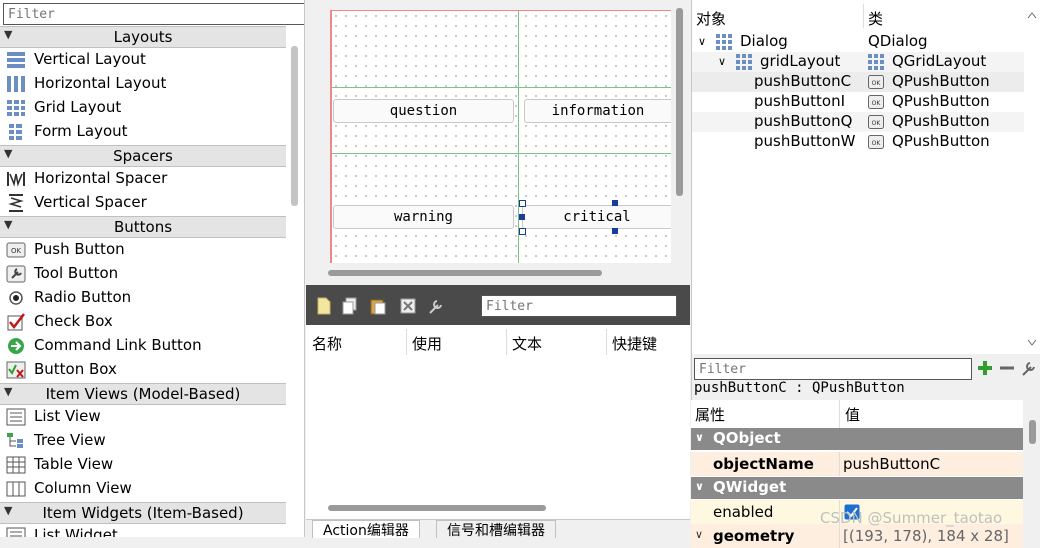  I want to click on widget-box-scrollbar, so click(294, 126).